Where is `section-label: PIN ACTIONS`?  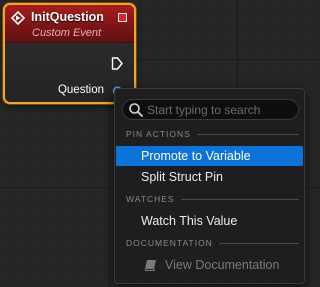
section-label: PIN ACTIONS is located at coordinates (158, 134).